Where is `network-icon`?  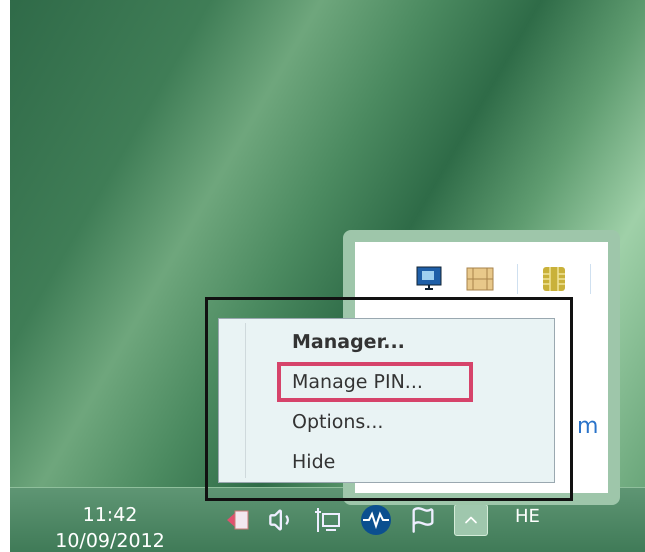
network-icon is located at coordinates (328, 520).